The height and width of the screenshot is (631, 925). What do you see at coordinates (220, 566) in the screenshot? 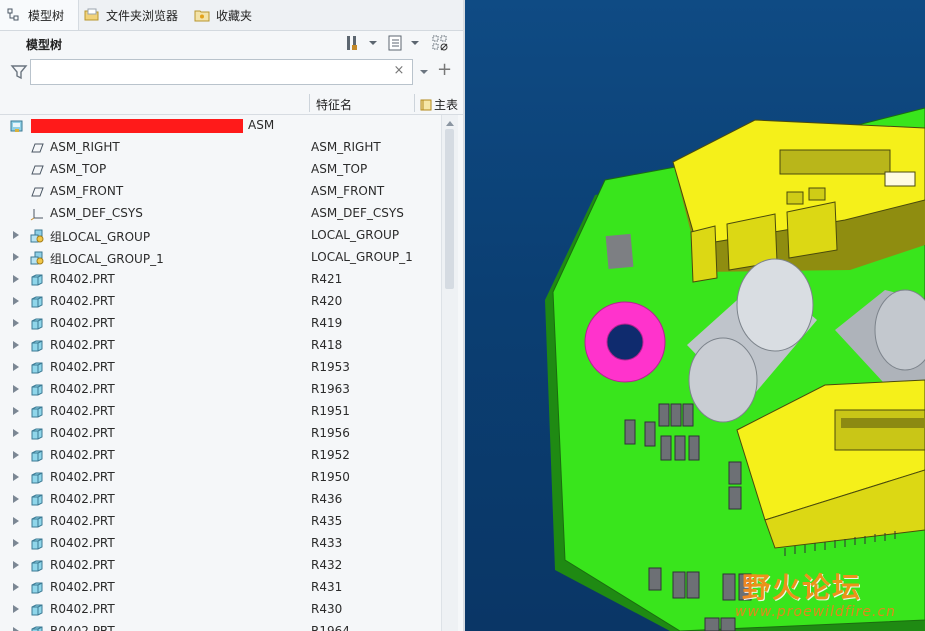
I see `tree-row: R0402.PRT R432` at bounding box center [220, 566].